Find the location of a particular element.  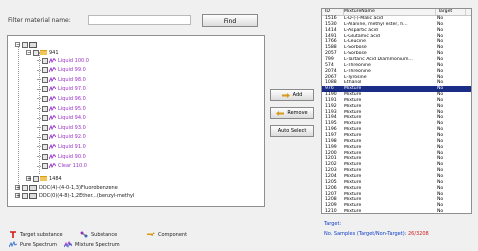

tree-leaf-row: Liquid 95.0 is located at coordinates (61, 108).